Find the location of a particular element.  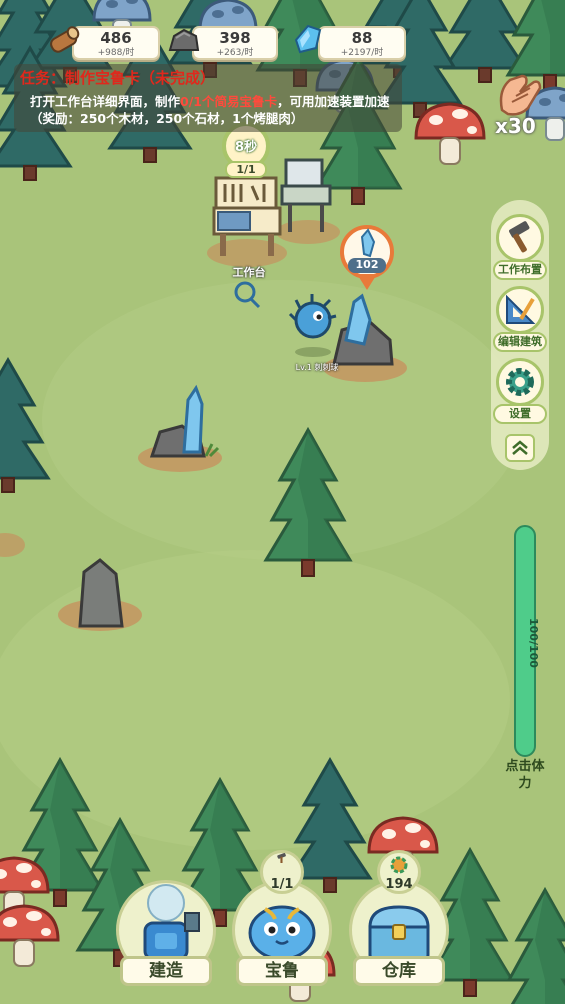

layout-label: 工作布置 is located at coordinates (520, 270).